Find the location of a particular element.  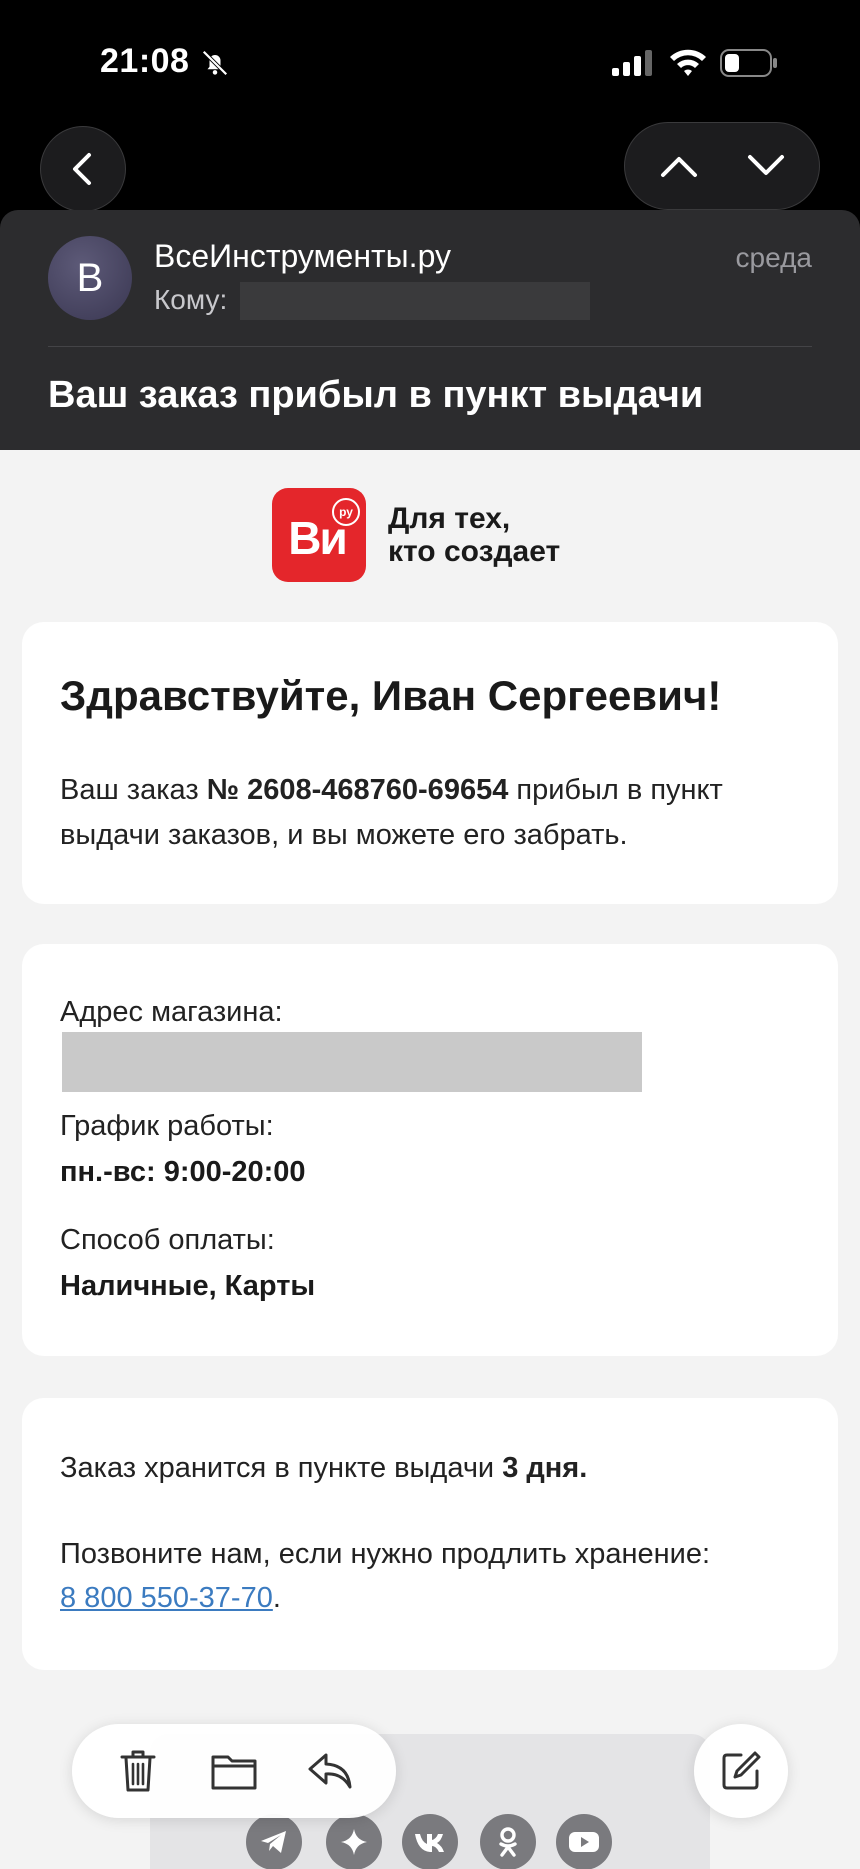

logo-badge: ру is located at coordinates (346, 512).